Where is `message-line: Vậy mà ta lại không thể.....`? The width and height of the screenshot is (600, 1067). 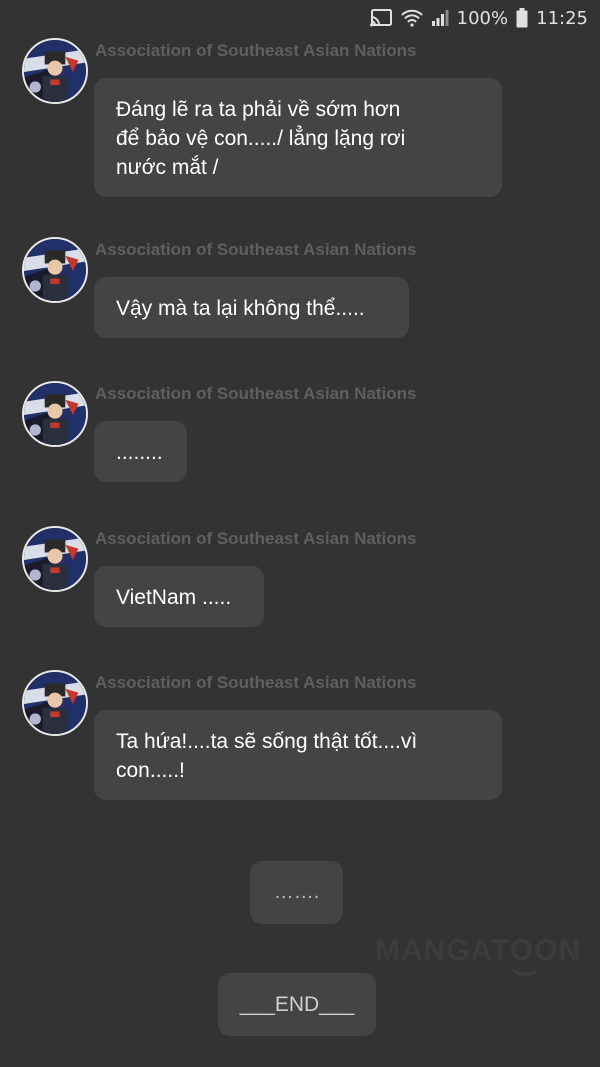 message-line: Vậy mà ta lại không thể..... is located at coordinates (240, 308).